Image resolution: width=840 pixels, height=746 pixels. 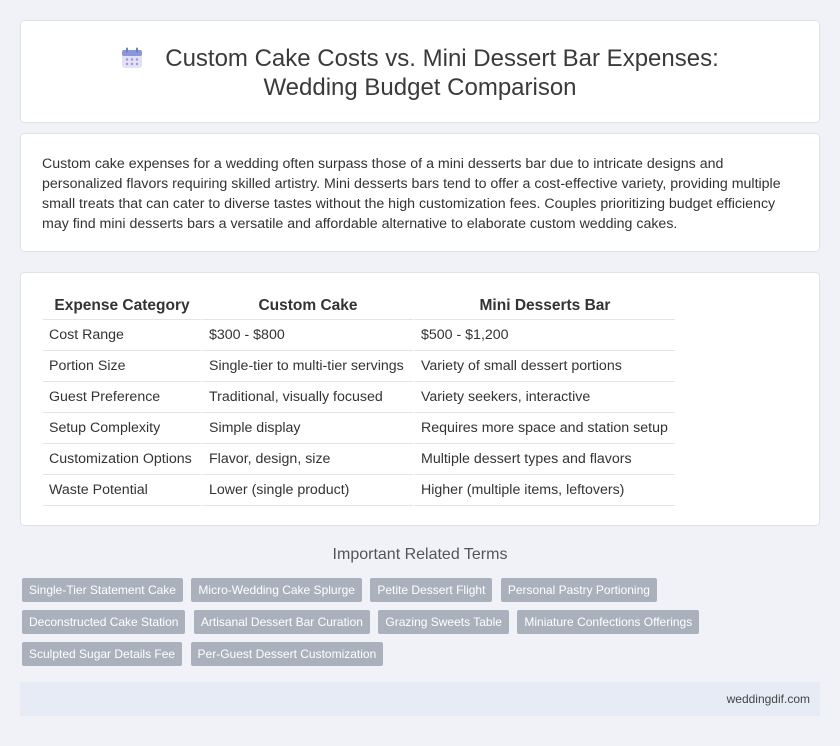 What do you see at coordinates (768, 699) in the screenshot?
I see `site-link: weddingdif.com` at bounding box center [768, 699].